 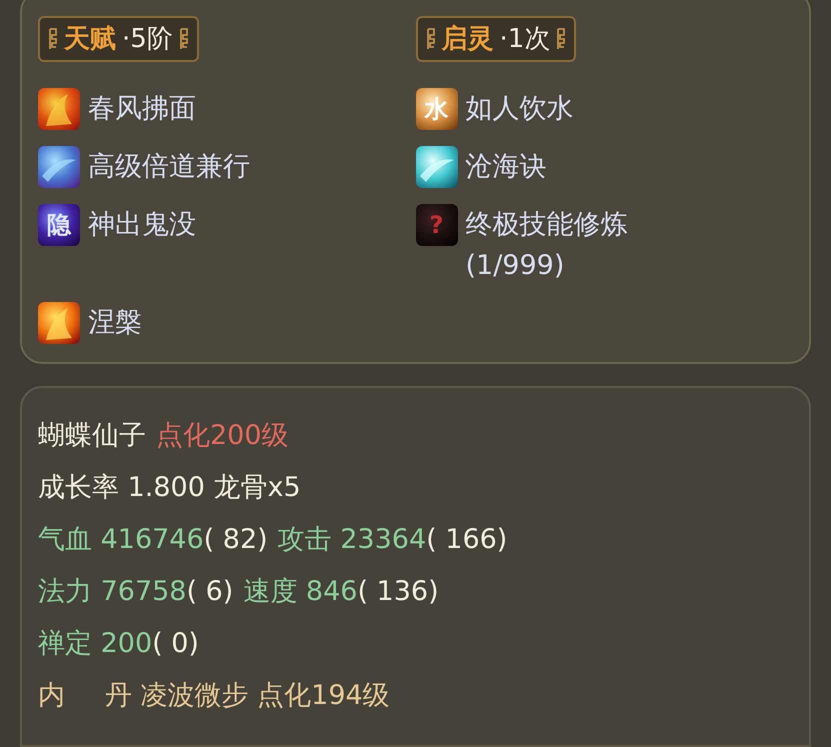 What do you see at coordinates (520, 109) in the screenshot?
I see `skill-name: 如人饮水` at bounding box center [520, 109].